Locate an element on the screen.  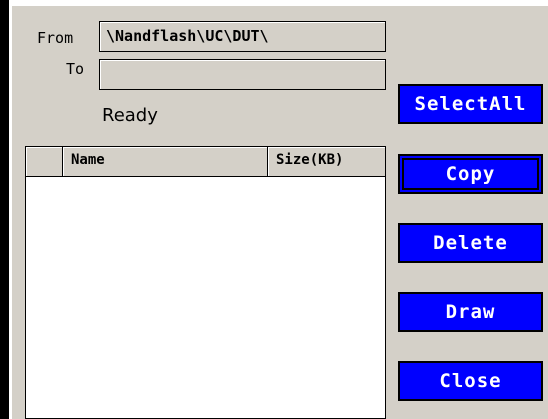
select-all-button: SelectAll is located at coordinates (470, 104).